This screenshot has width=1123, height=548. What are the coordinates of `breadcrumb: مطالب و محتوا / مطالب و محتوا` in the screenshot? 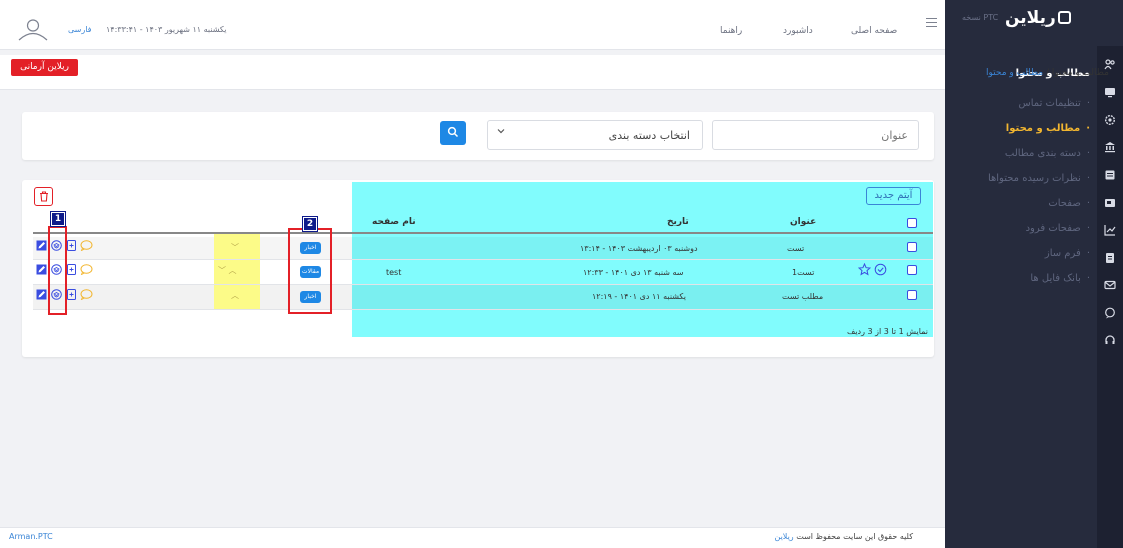 It's located at (1047, 73).